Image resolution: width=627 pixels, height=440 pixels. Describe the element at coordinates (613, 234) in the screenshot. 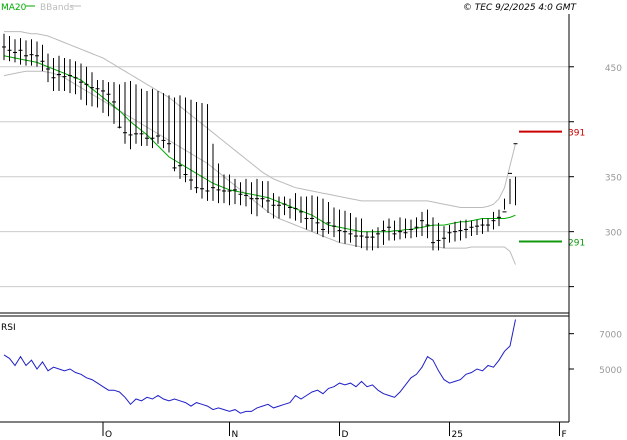

I see `price-tick-label: 300` at that location.